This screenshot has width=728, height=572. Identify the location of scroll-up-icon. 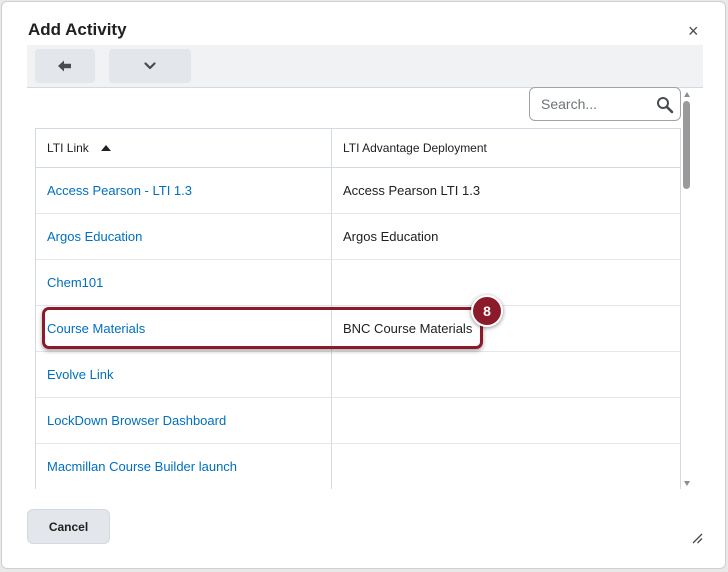
(687, 94).